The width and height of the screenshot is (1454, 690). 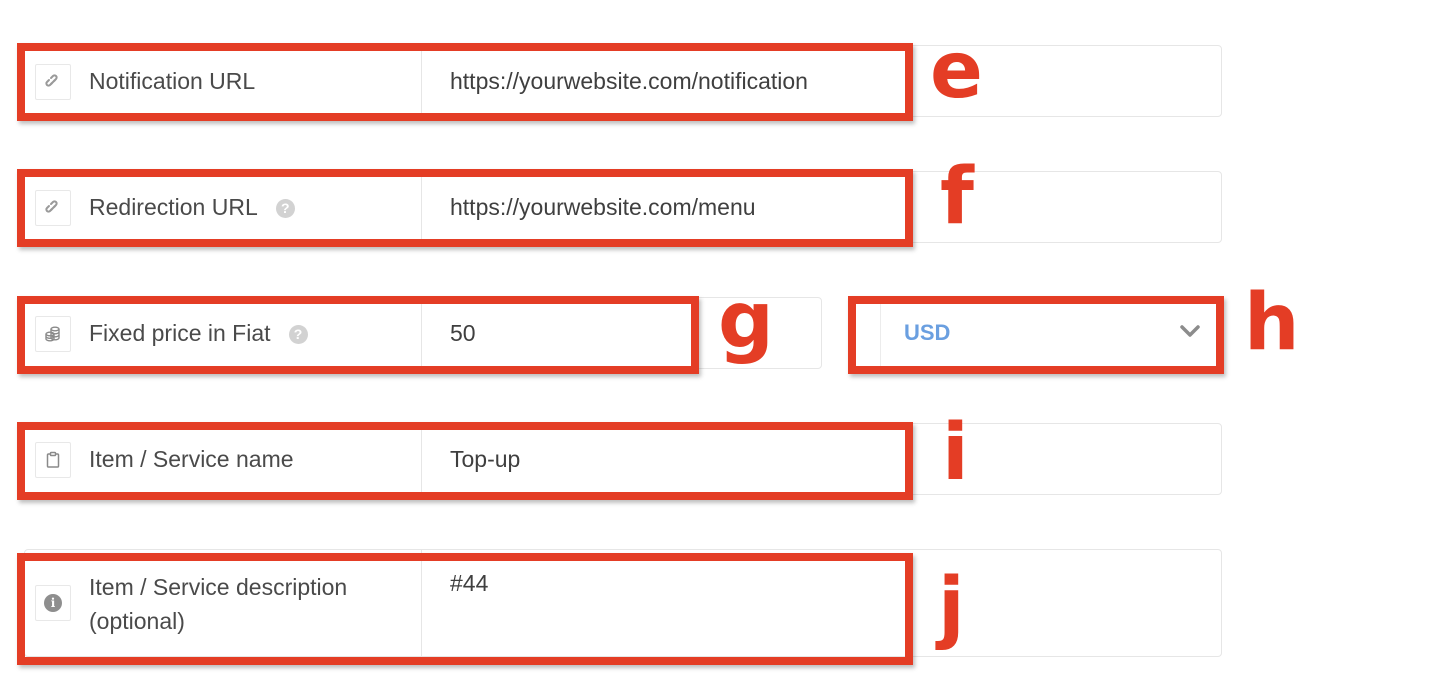 What do you see at coordinates (485, 459) in the screenshot?
I see `item-name-input: Top-up` at bounding box center [485, 459].